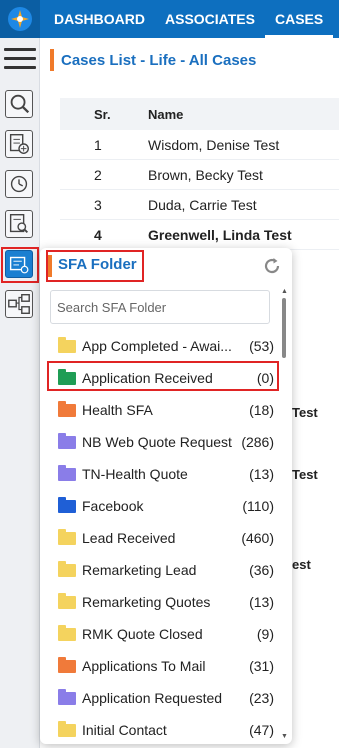 The image size is (339, 748). I want to click on table-row: 3 Duda, Carrie Test, so click(199, 205).